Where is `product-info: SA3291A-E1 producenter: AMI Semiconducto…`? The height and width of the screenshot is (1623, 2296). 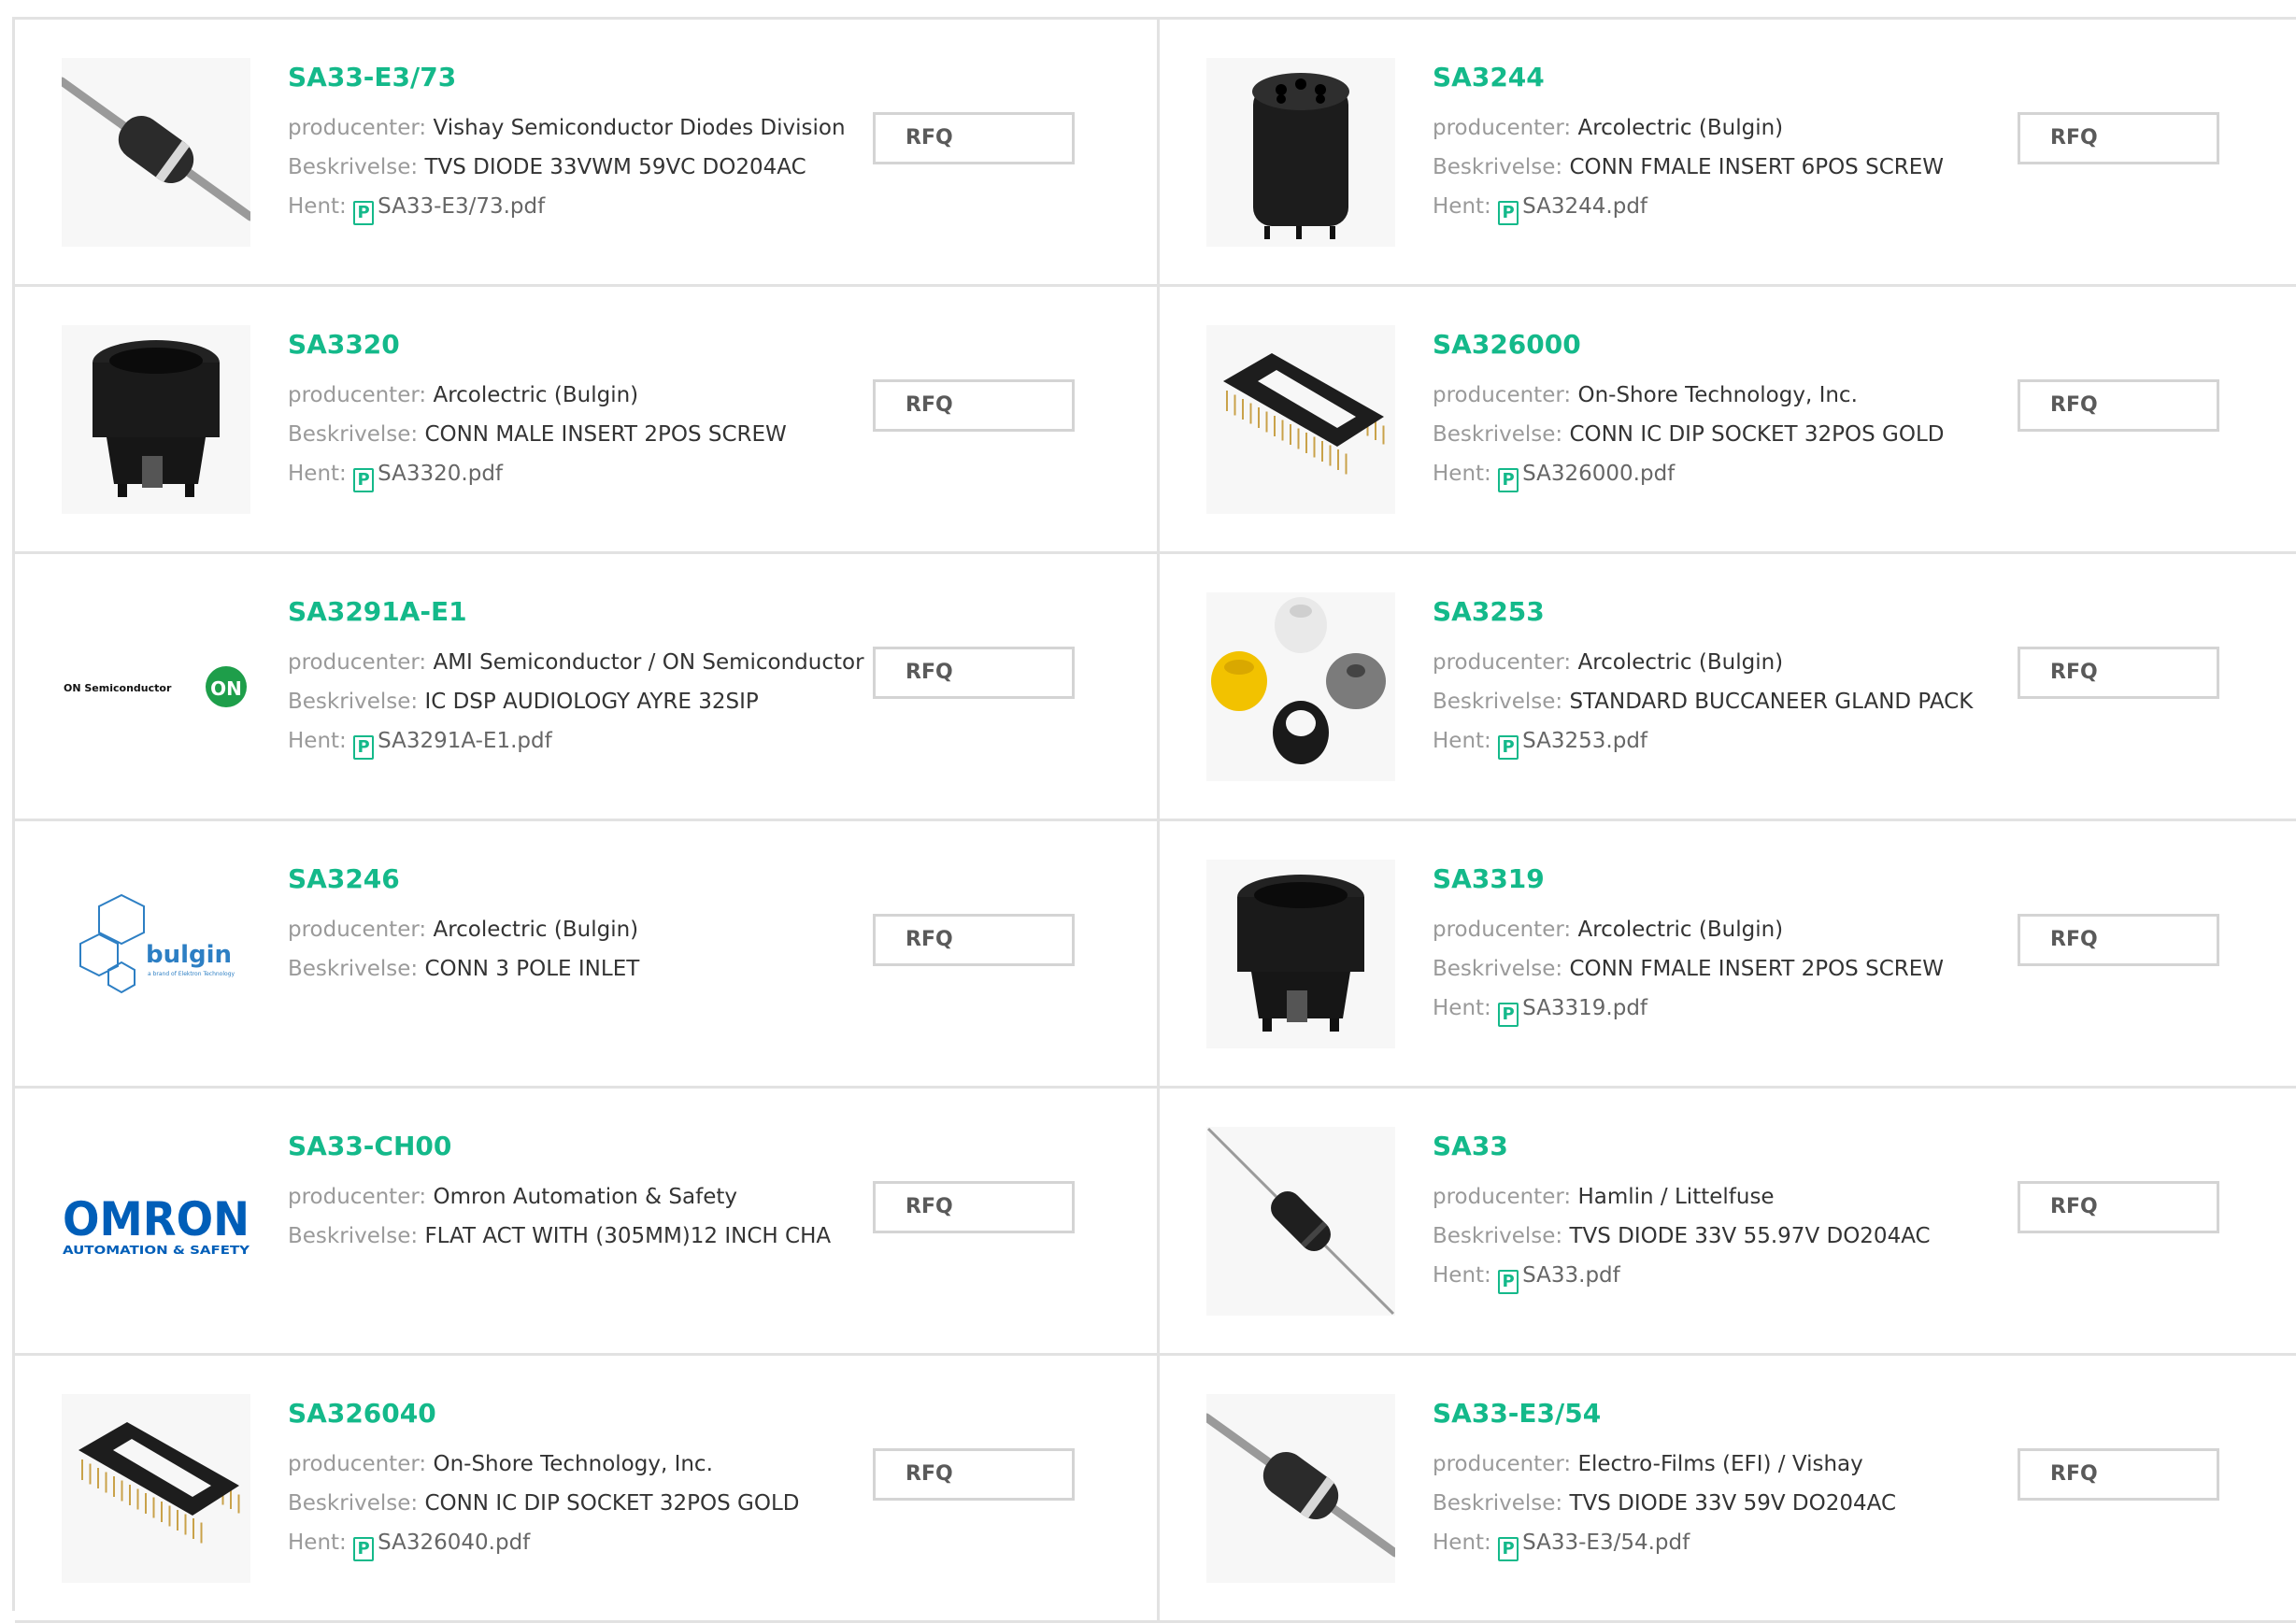
product-info: SA3291A-E1 producenter: AMI Semiconducto… is located at coordinates (577, 678).